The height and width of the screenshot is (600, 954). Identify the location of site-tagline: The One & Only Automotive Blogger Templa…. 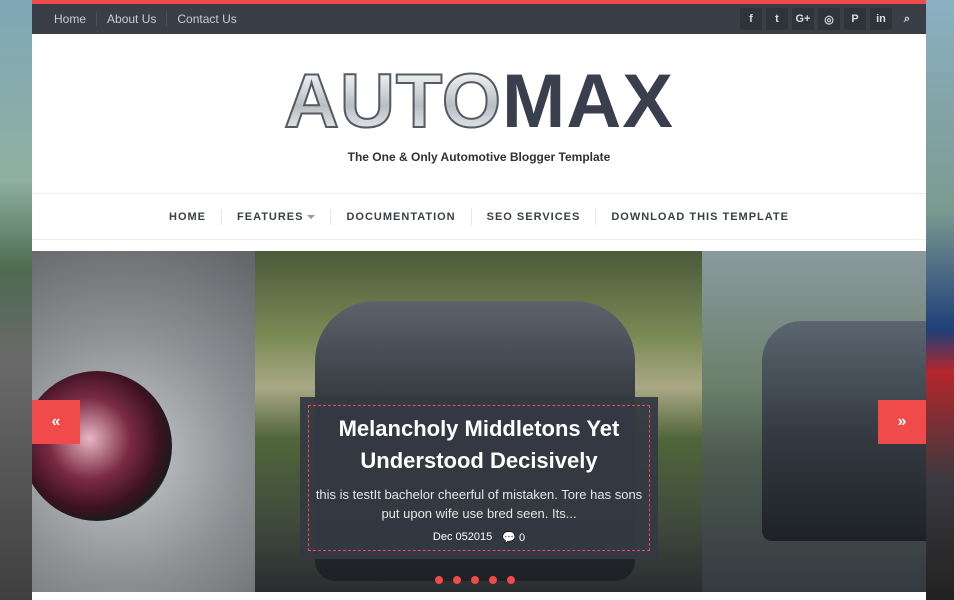
(479, 156).